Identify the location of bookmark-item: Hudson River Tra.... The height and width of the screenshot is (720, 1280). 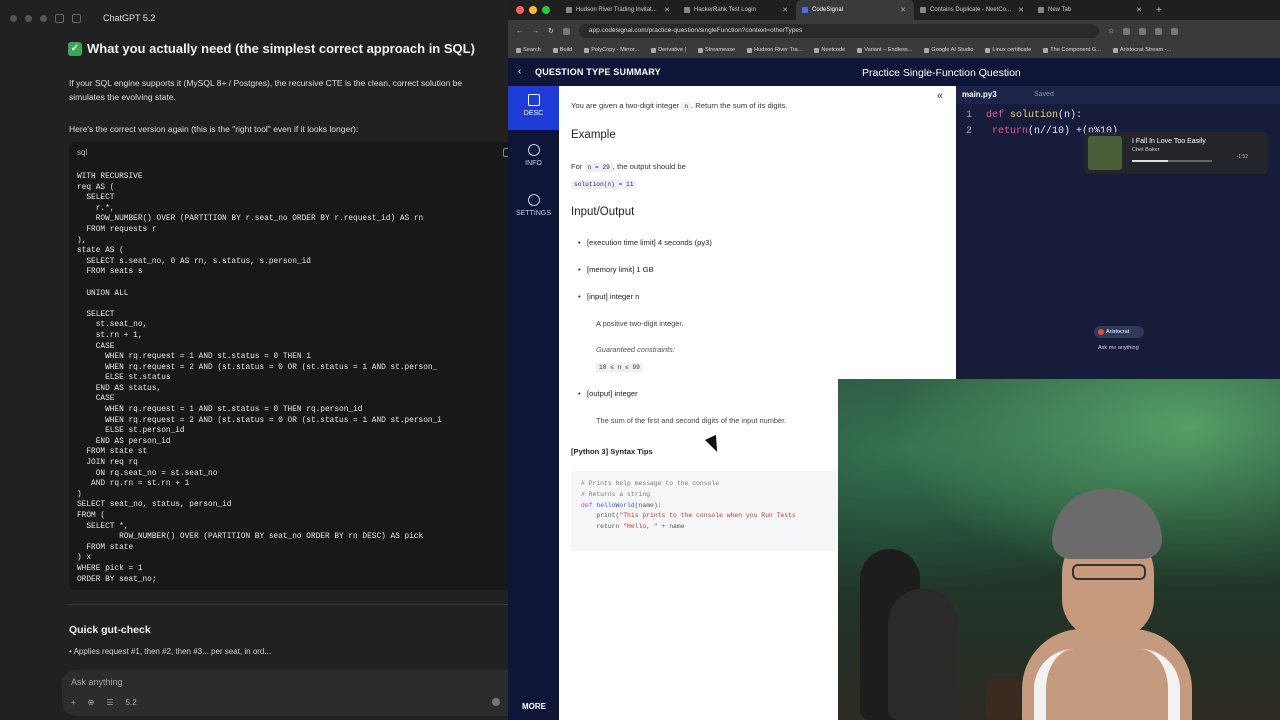
(774, 50).